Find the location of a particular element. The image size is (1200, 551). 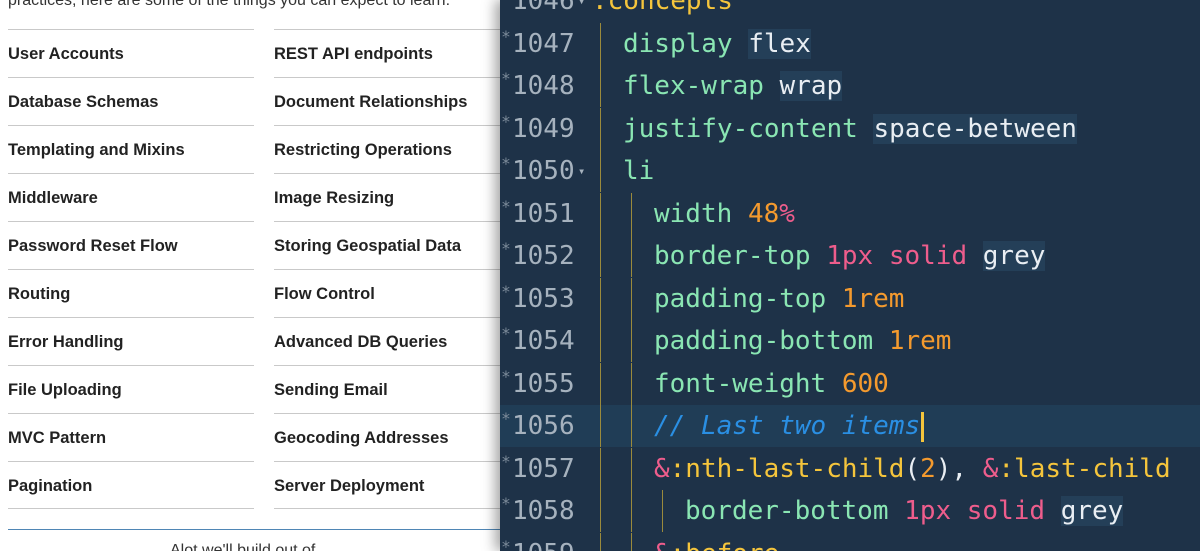

code-token: 600 is located at coordinates (865, 383).